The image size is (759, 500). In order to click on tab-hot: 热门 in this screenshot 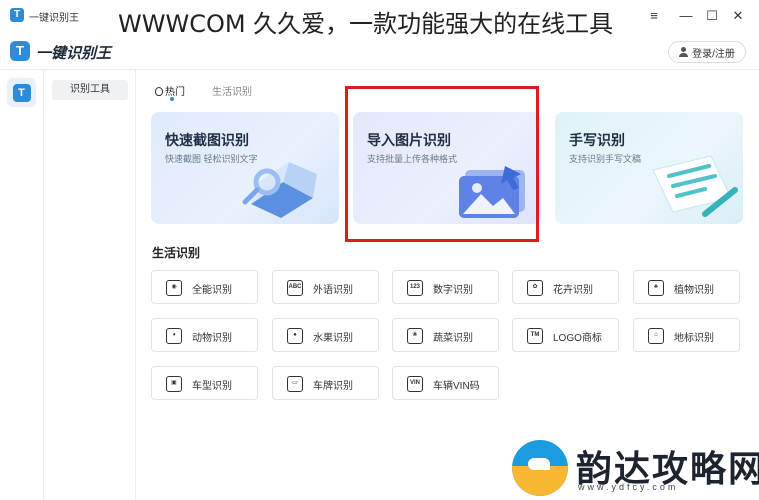, I will do `click(170, 90)`.